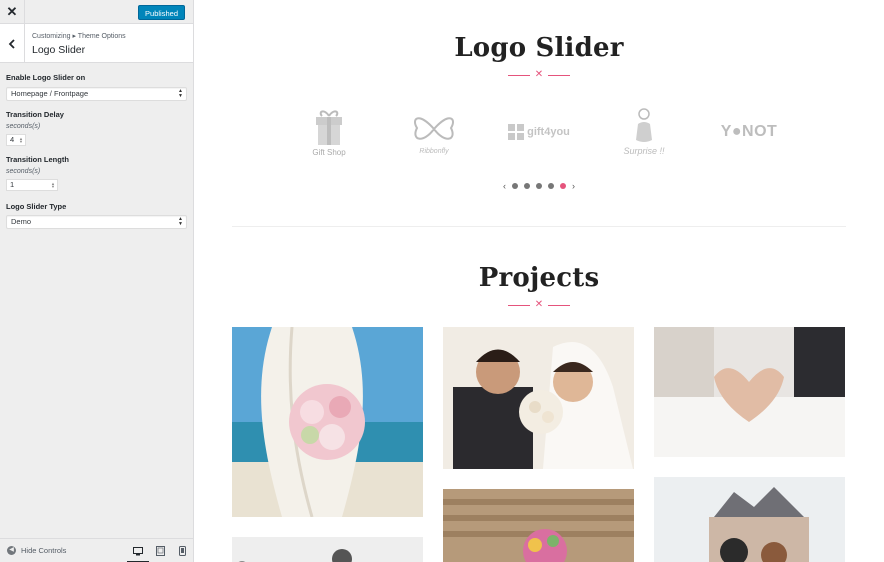 This screenshot has height=562, width=884. What do you see at coordinates (548, 132) in the screenshot?
I see `logo-text: gift4you` at bounding box center [548, 132].